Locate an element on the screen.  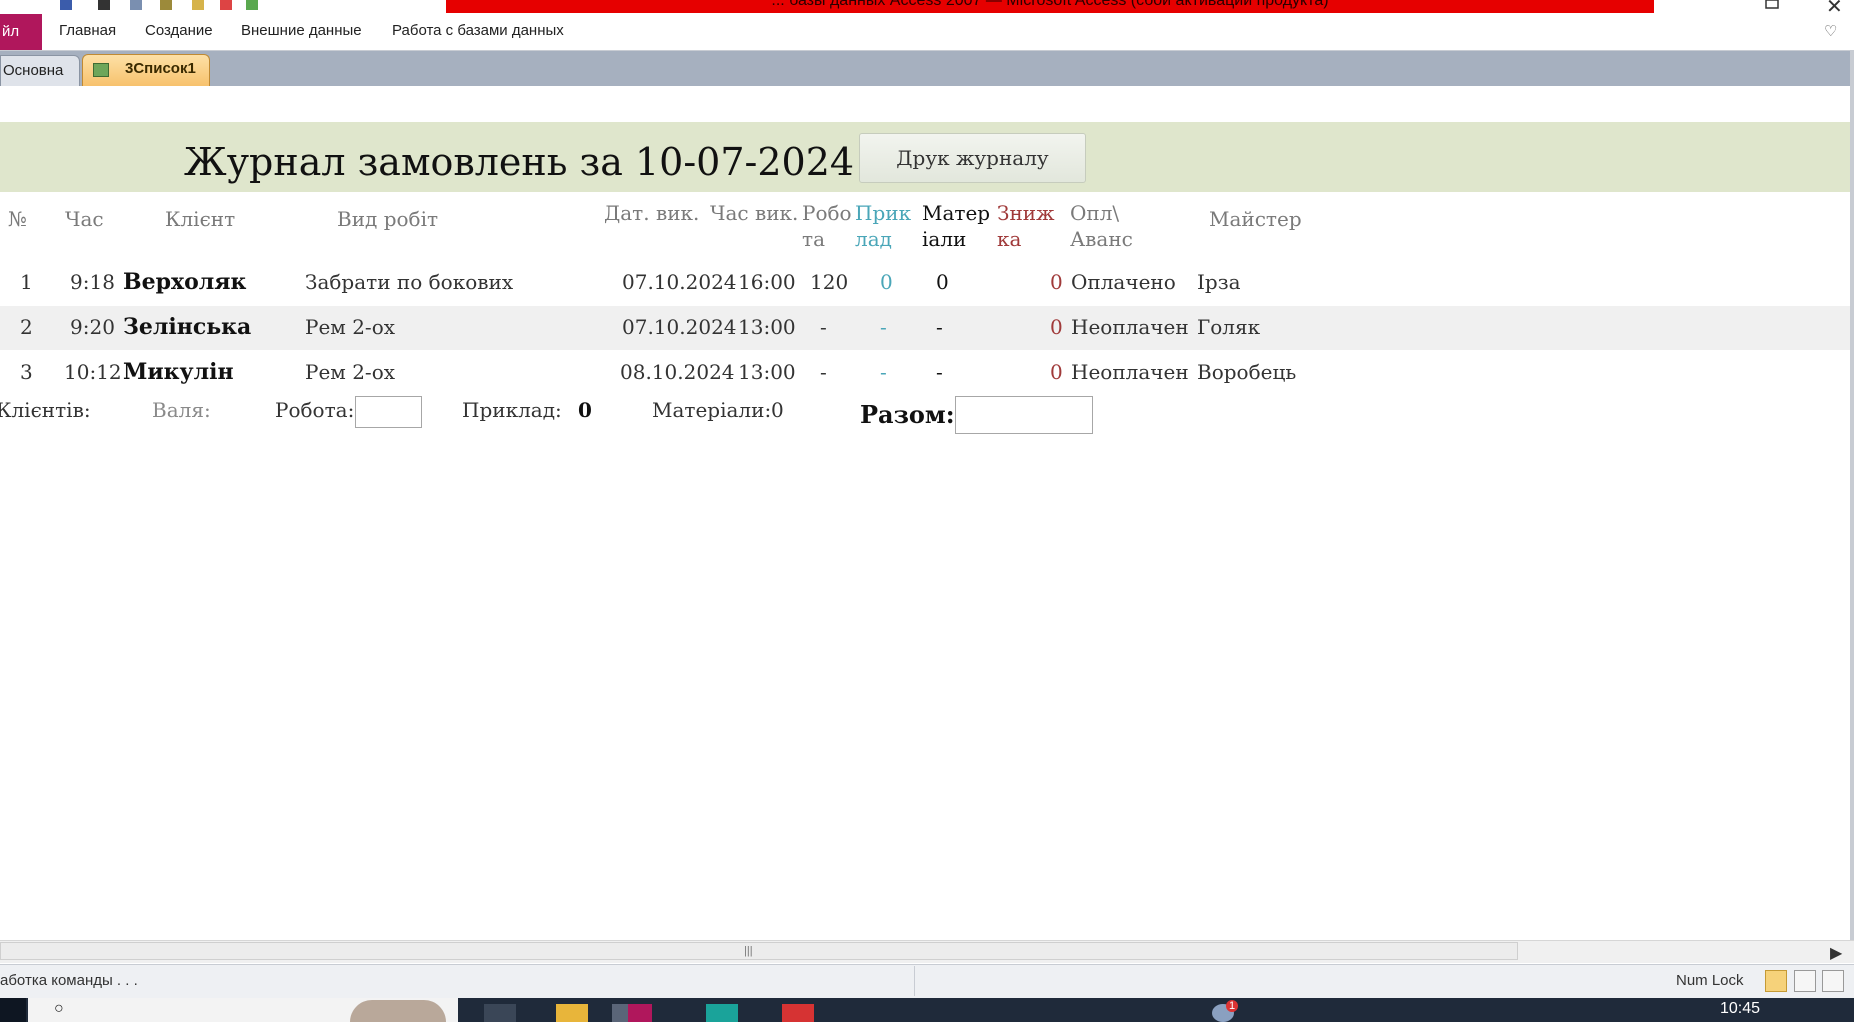
row2-time: 9:20 is located at coordinates (92, 327).